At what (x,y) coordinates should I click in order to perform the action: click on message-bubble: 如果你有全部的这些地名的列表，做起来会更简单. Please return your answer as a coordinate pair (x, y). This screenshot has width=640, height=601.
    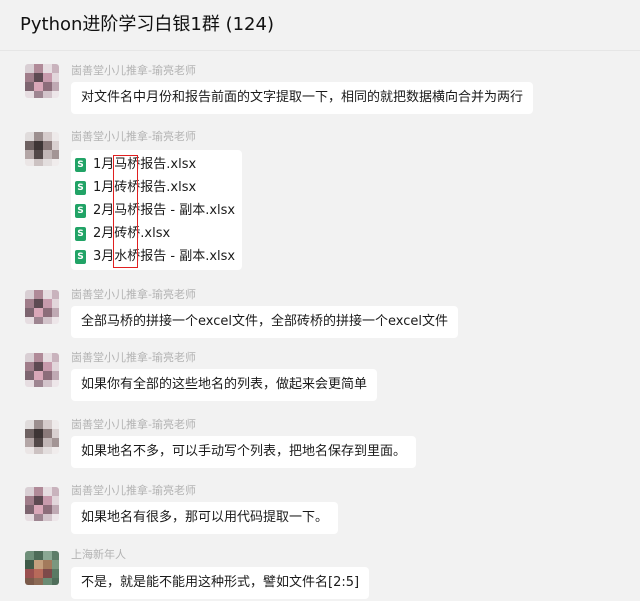
    Looking at the image, I should click on (224, 385).